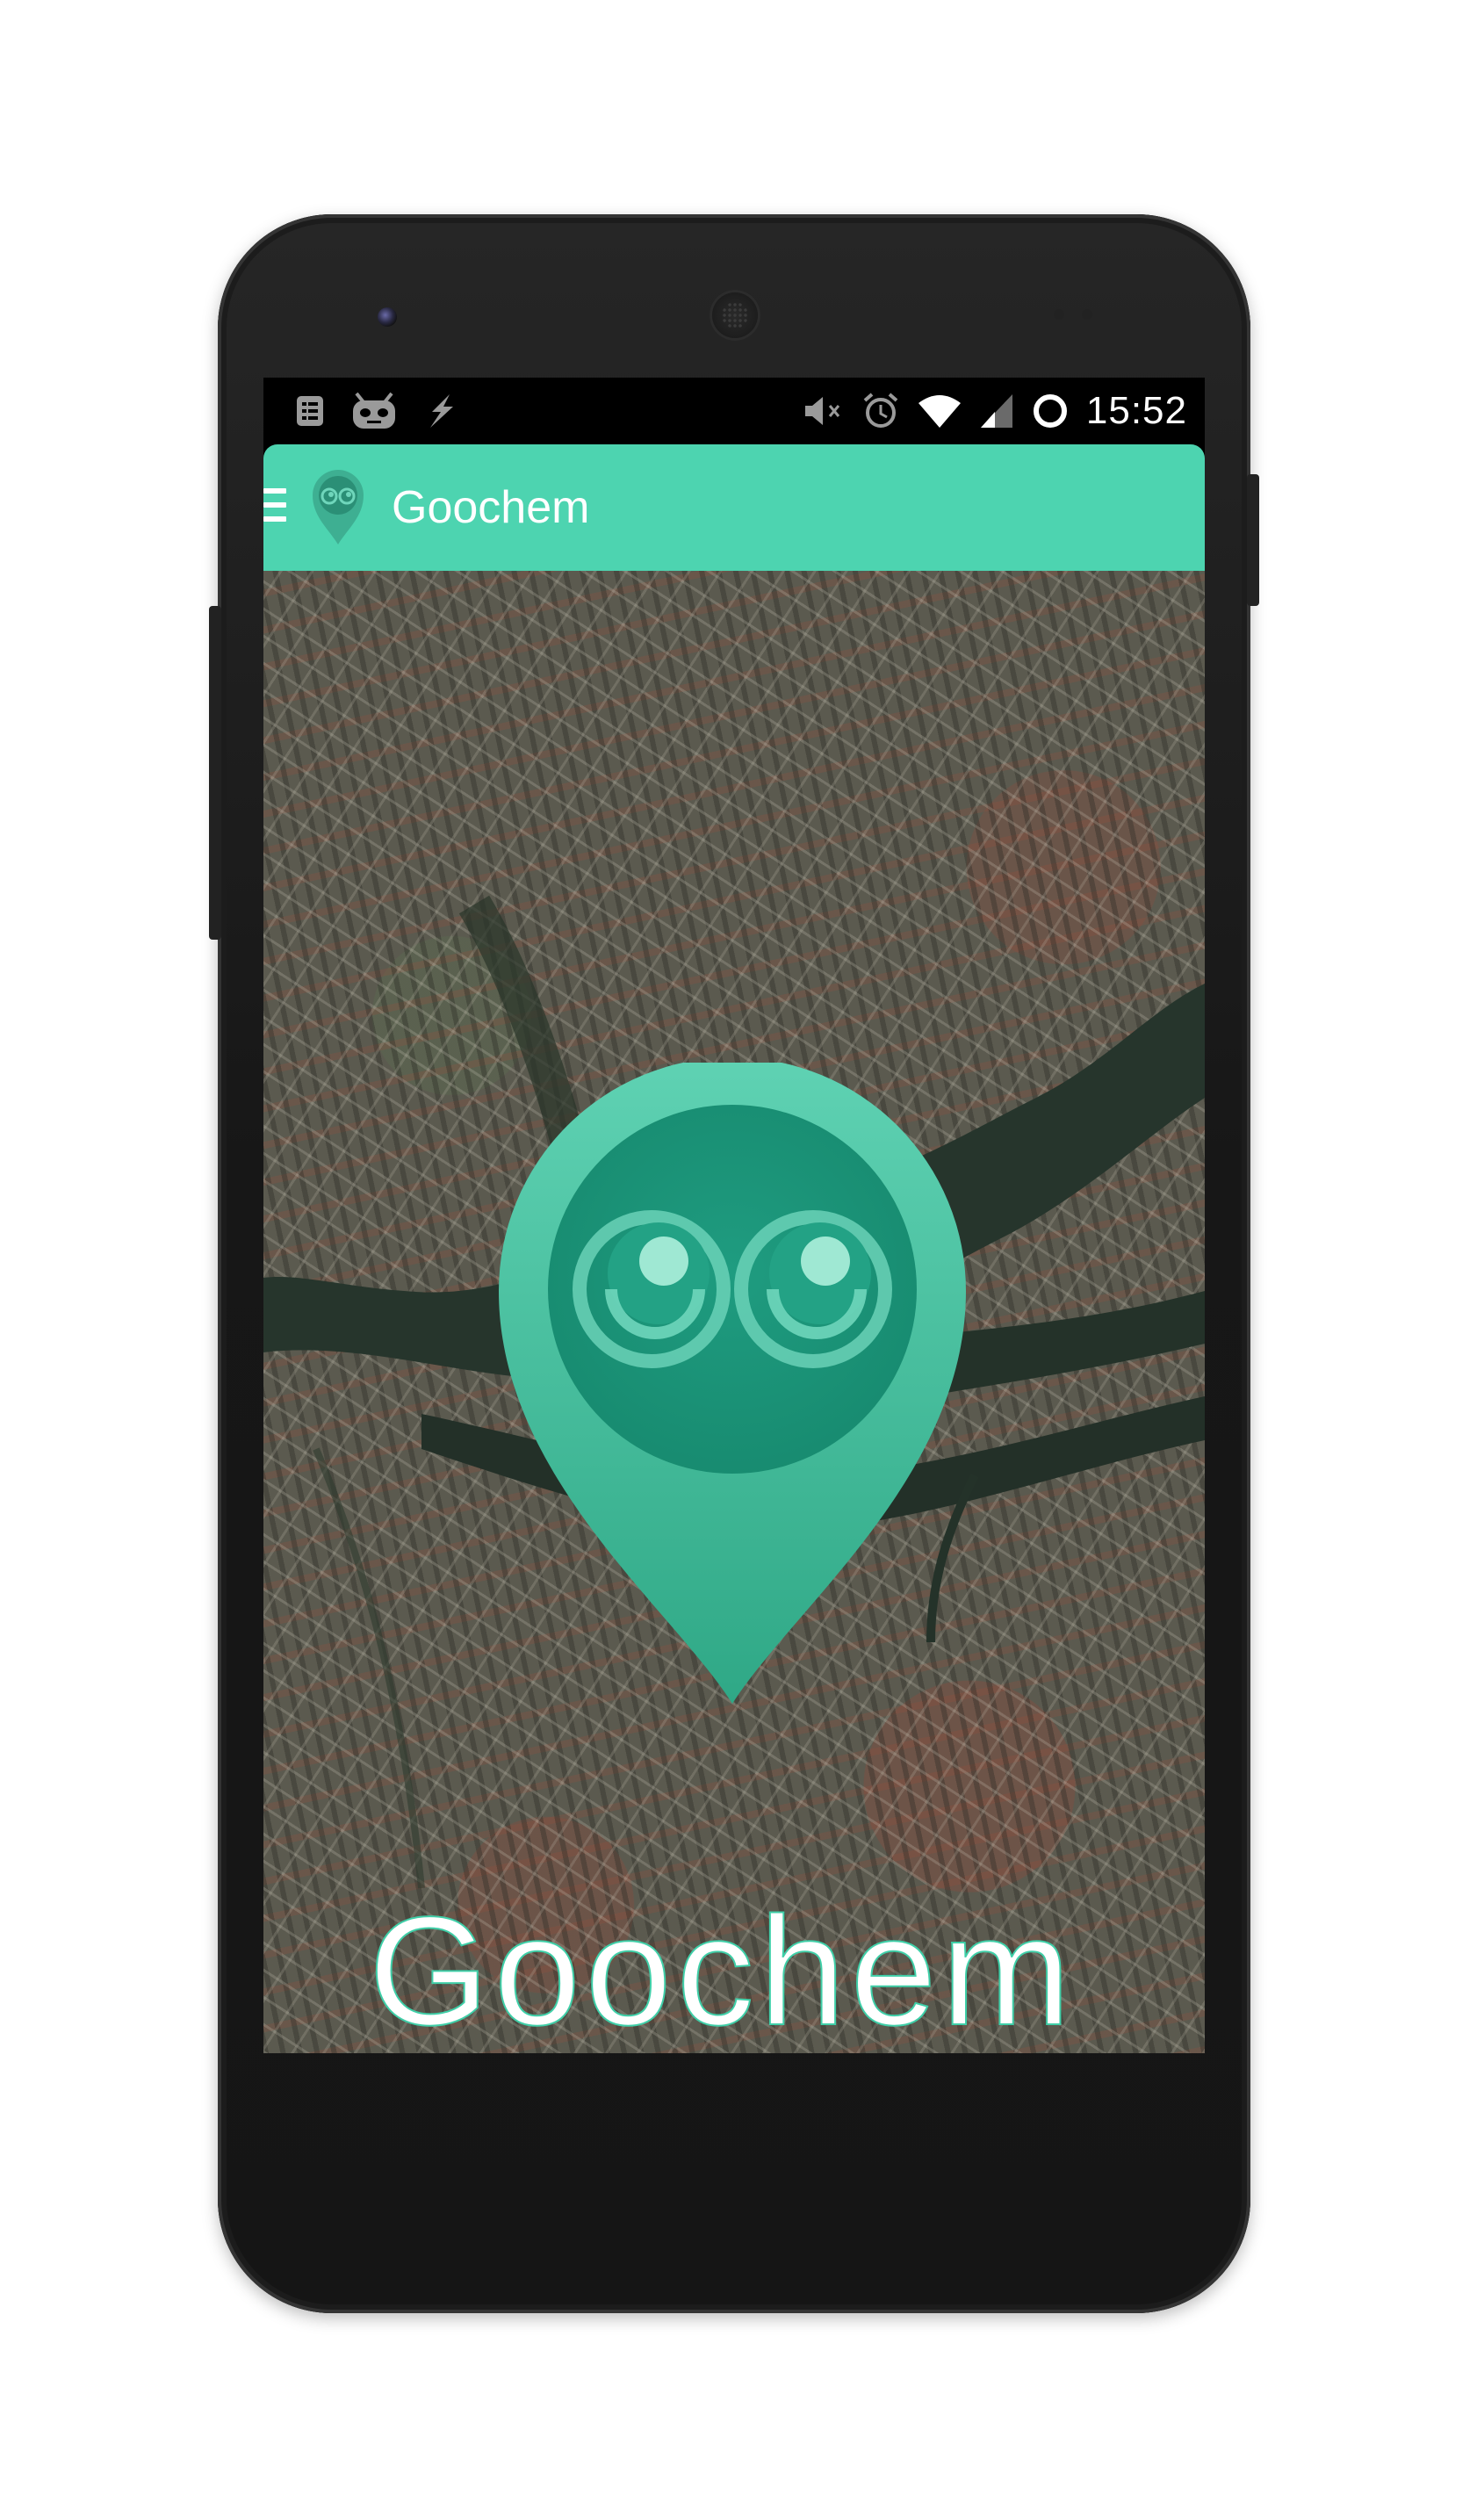 The width and height of the screenshot is (1484, 2509). Describe the element at coordinates (440, 411) in the screenshot. I see `flash-icon` at that location.